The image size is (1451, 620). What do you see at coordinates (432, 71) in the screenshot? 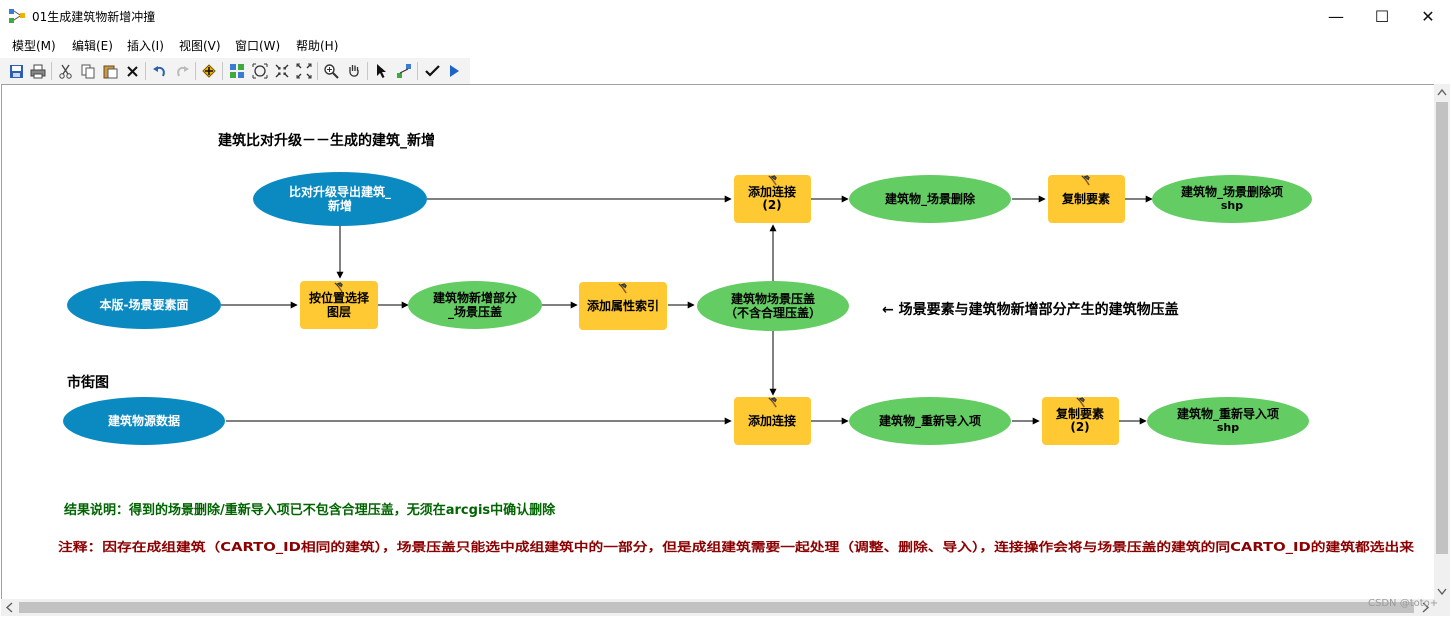
I see `validate-icon` at bounding box center [432, 71].